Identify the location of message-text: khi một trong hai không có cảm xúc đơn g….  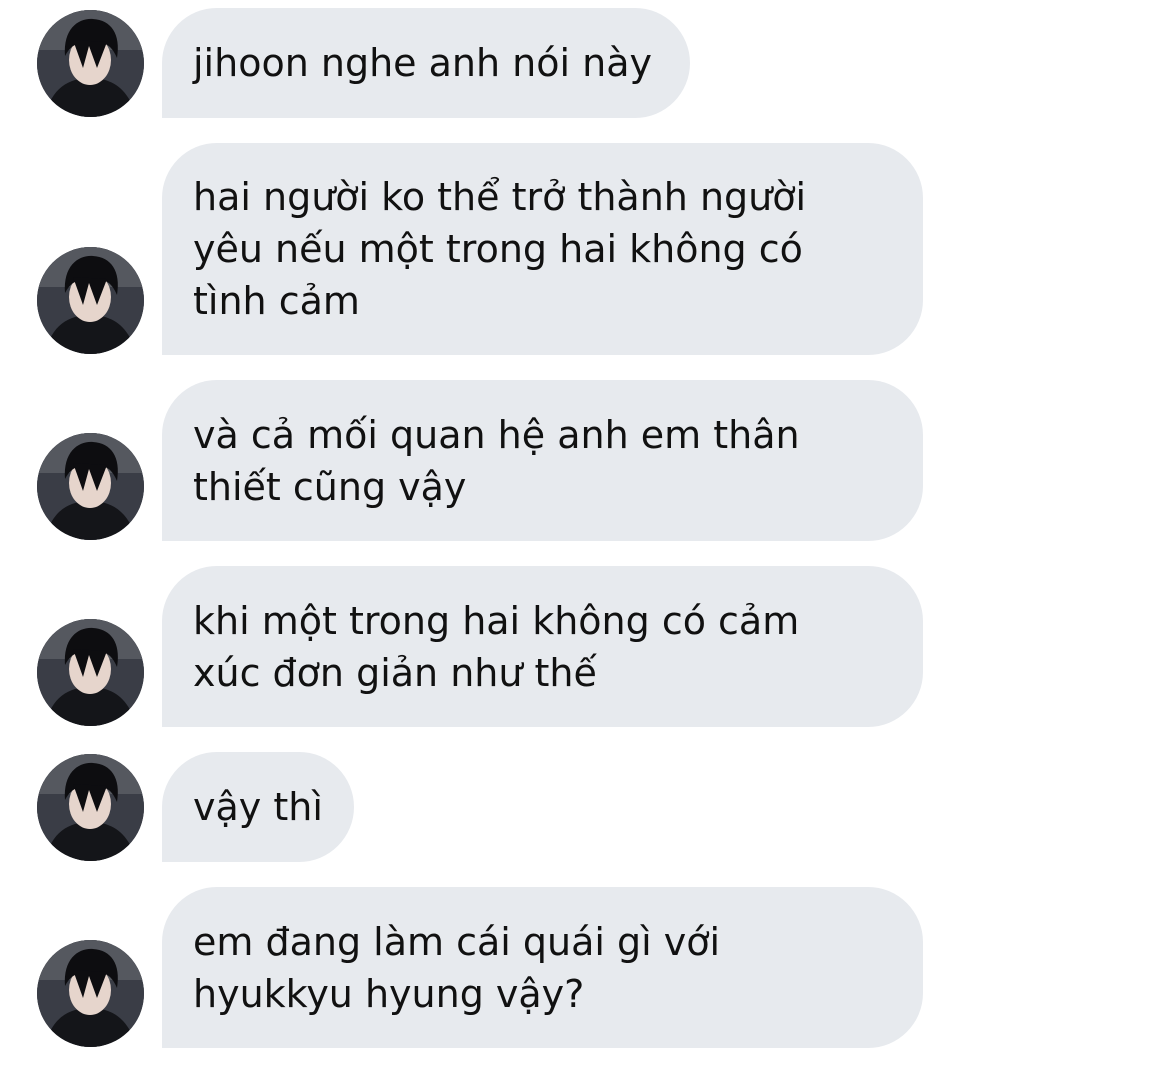
(496, 646).